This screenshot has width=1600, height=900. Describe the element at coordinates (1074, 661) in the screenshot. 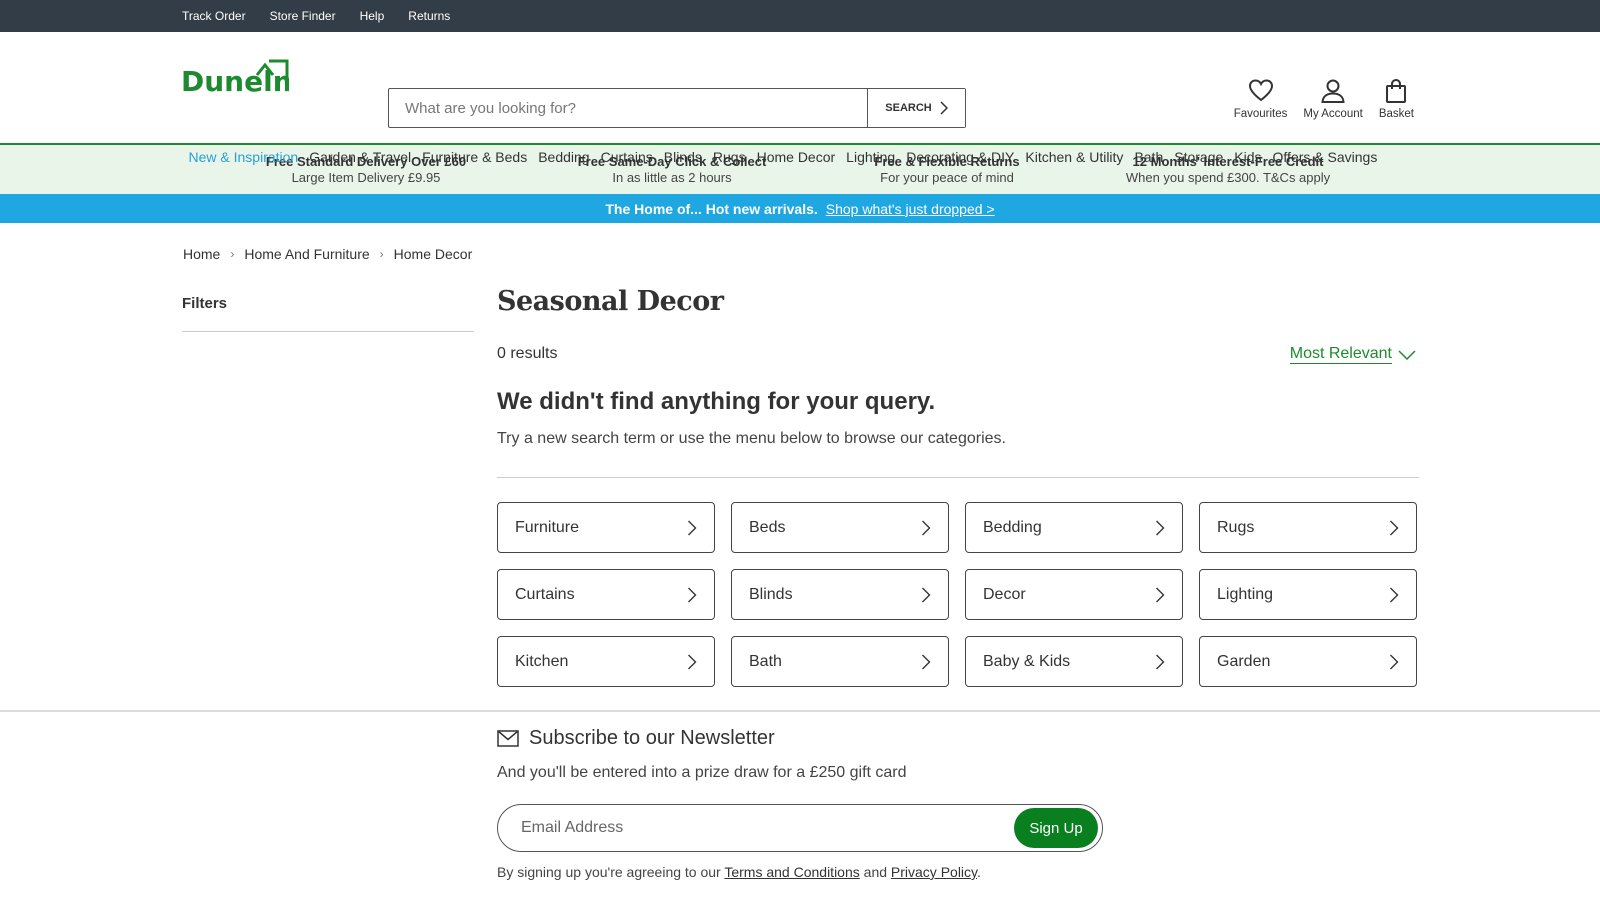

I see `category-baby-kids-button: Baby & Kids` at that location.